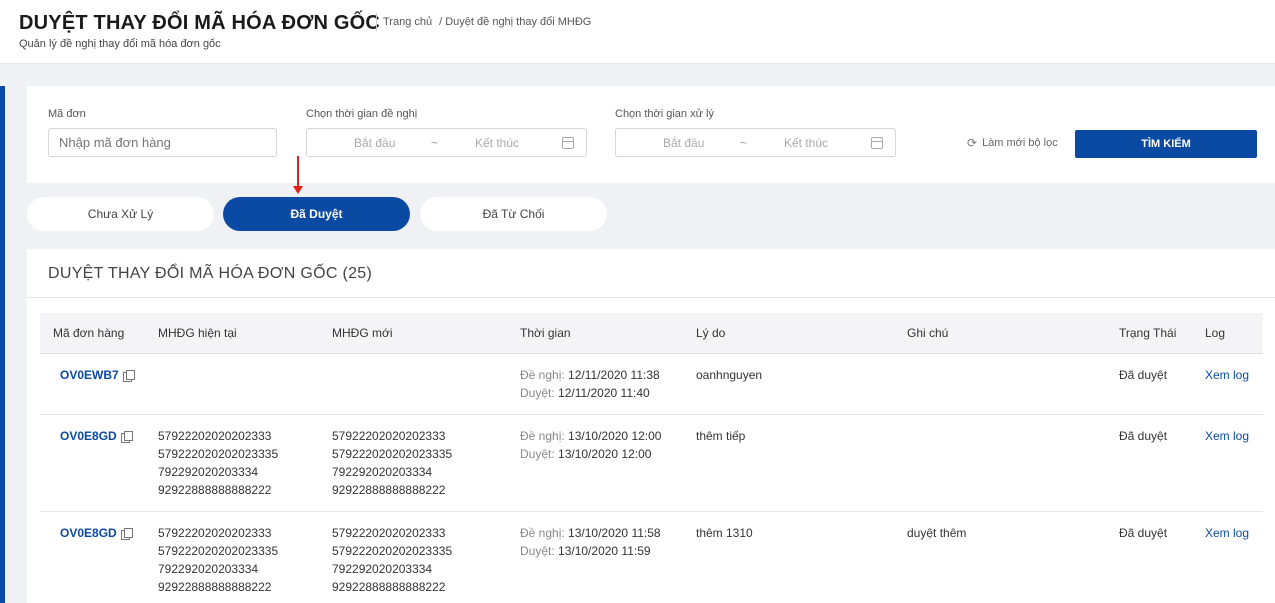 This screenshot has height=603, width=1275. I want to click on requested-time: 13/10/2020 11:58, so click(614, 533).